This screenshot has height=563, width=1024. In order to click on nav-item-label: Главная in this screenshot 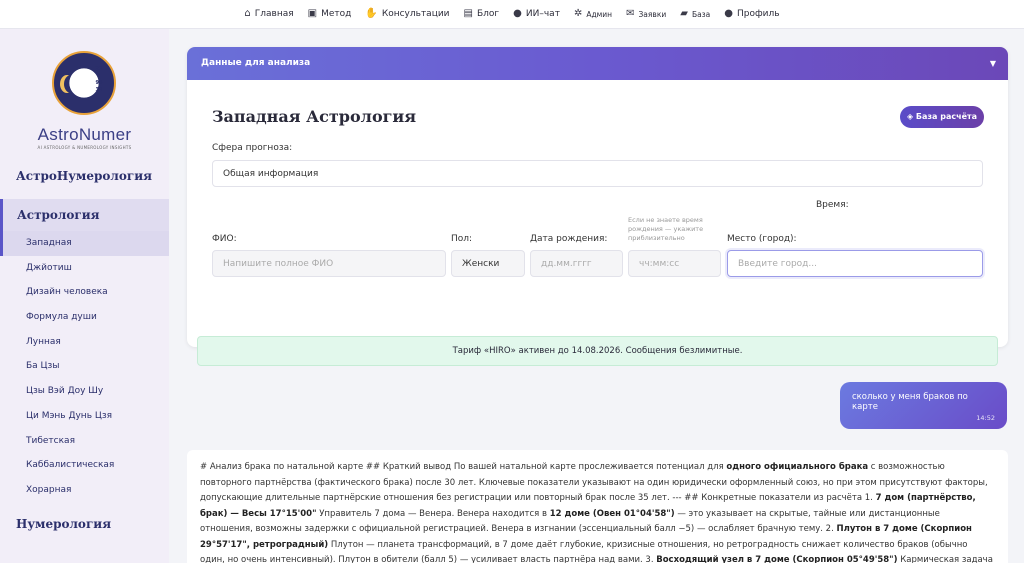, I will do `click(274, 14)`.